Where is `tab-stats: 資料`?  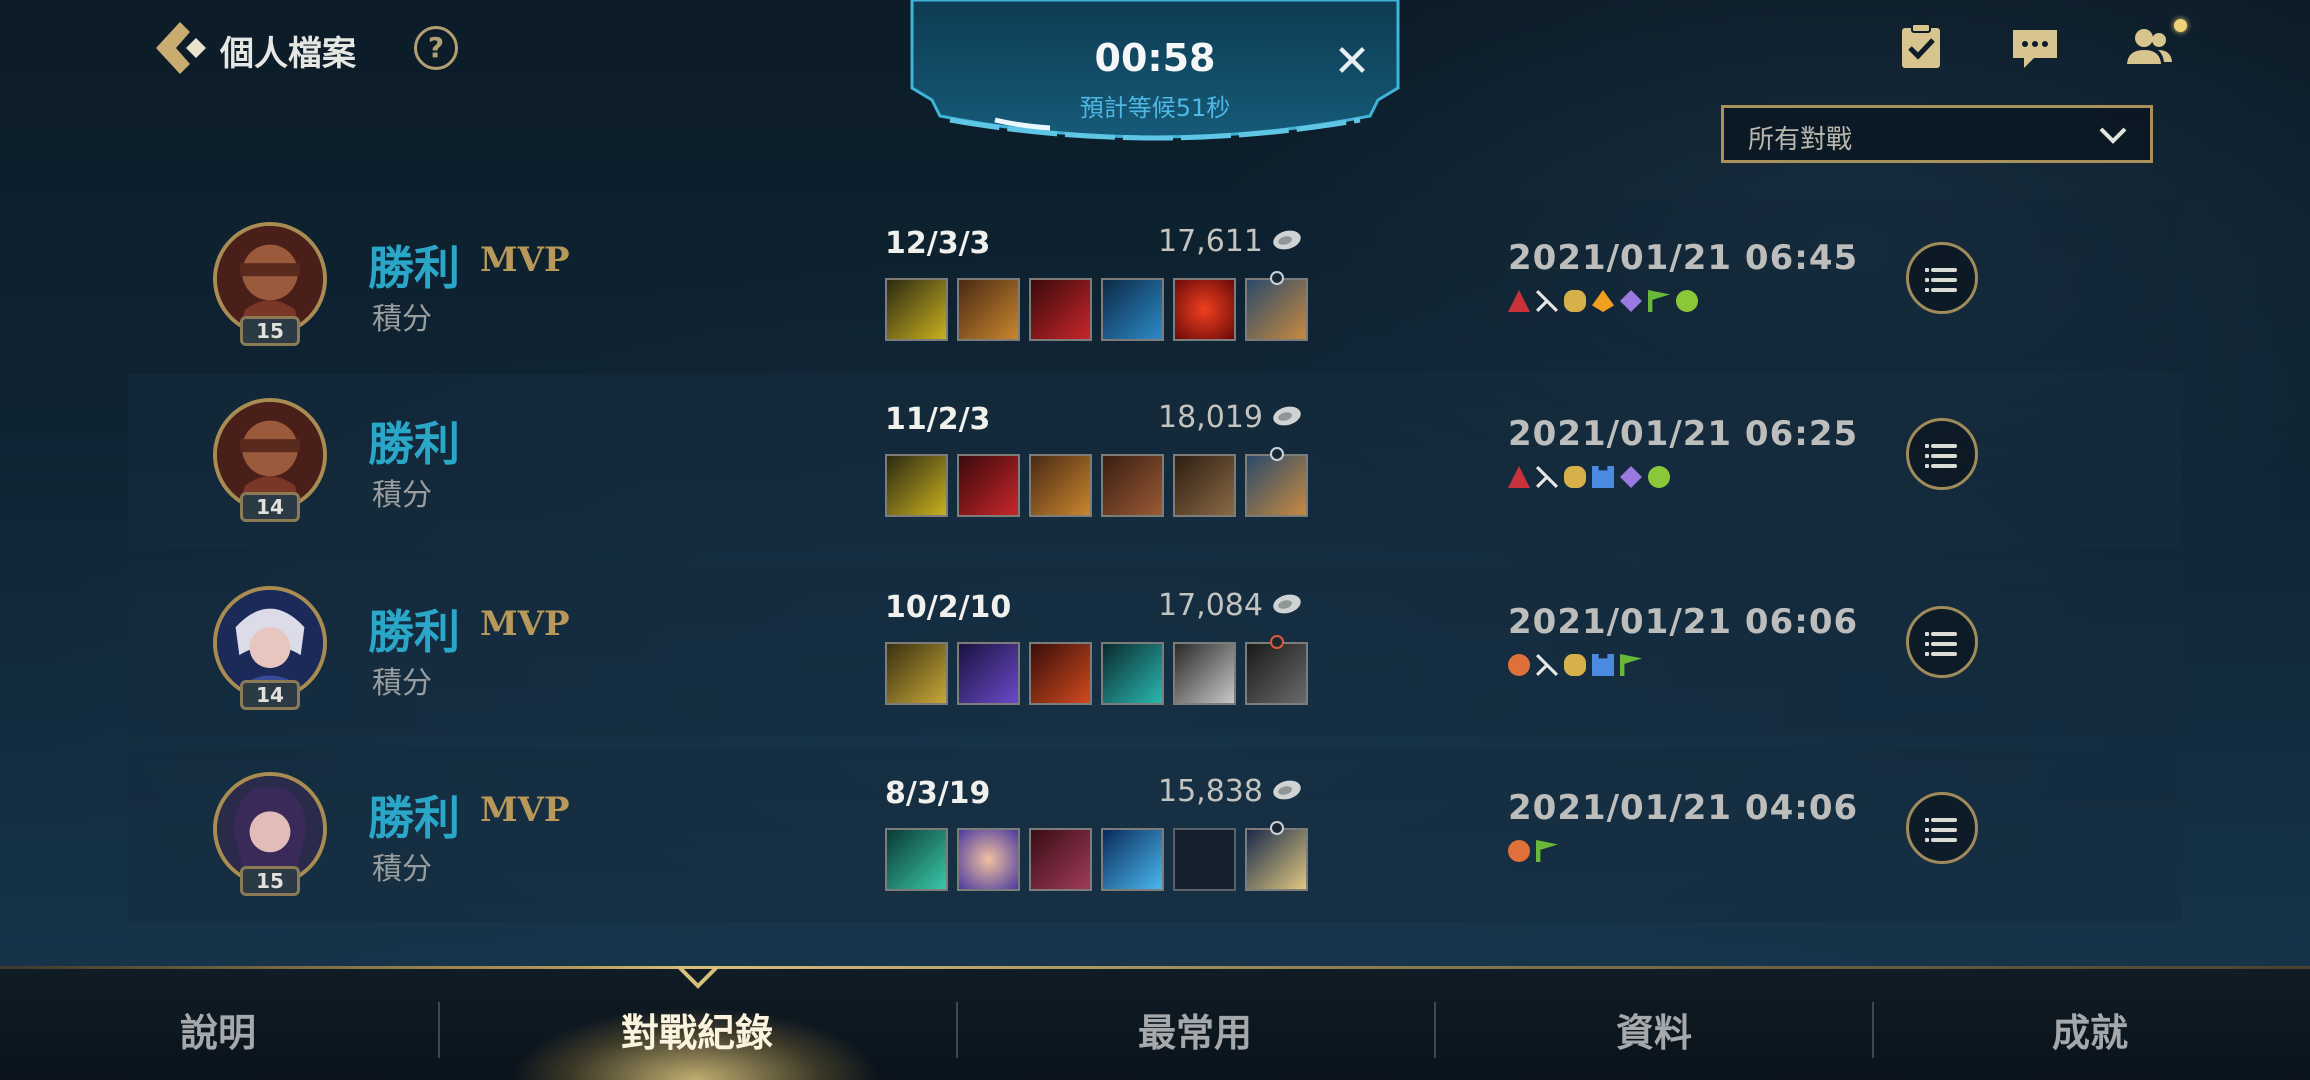
tab-stats: 資料 is located at coordinates (1654, 1029).